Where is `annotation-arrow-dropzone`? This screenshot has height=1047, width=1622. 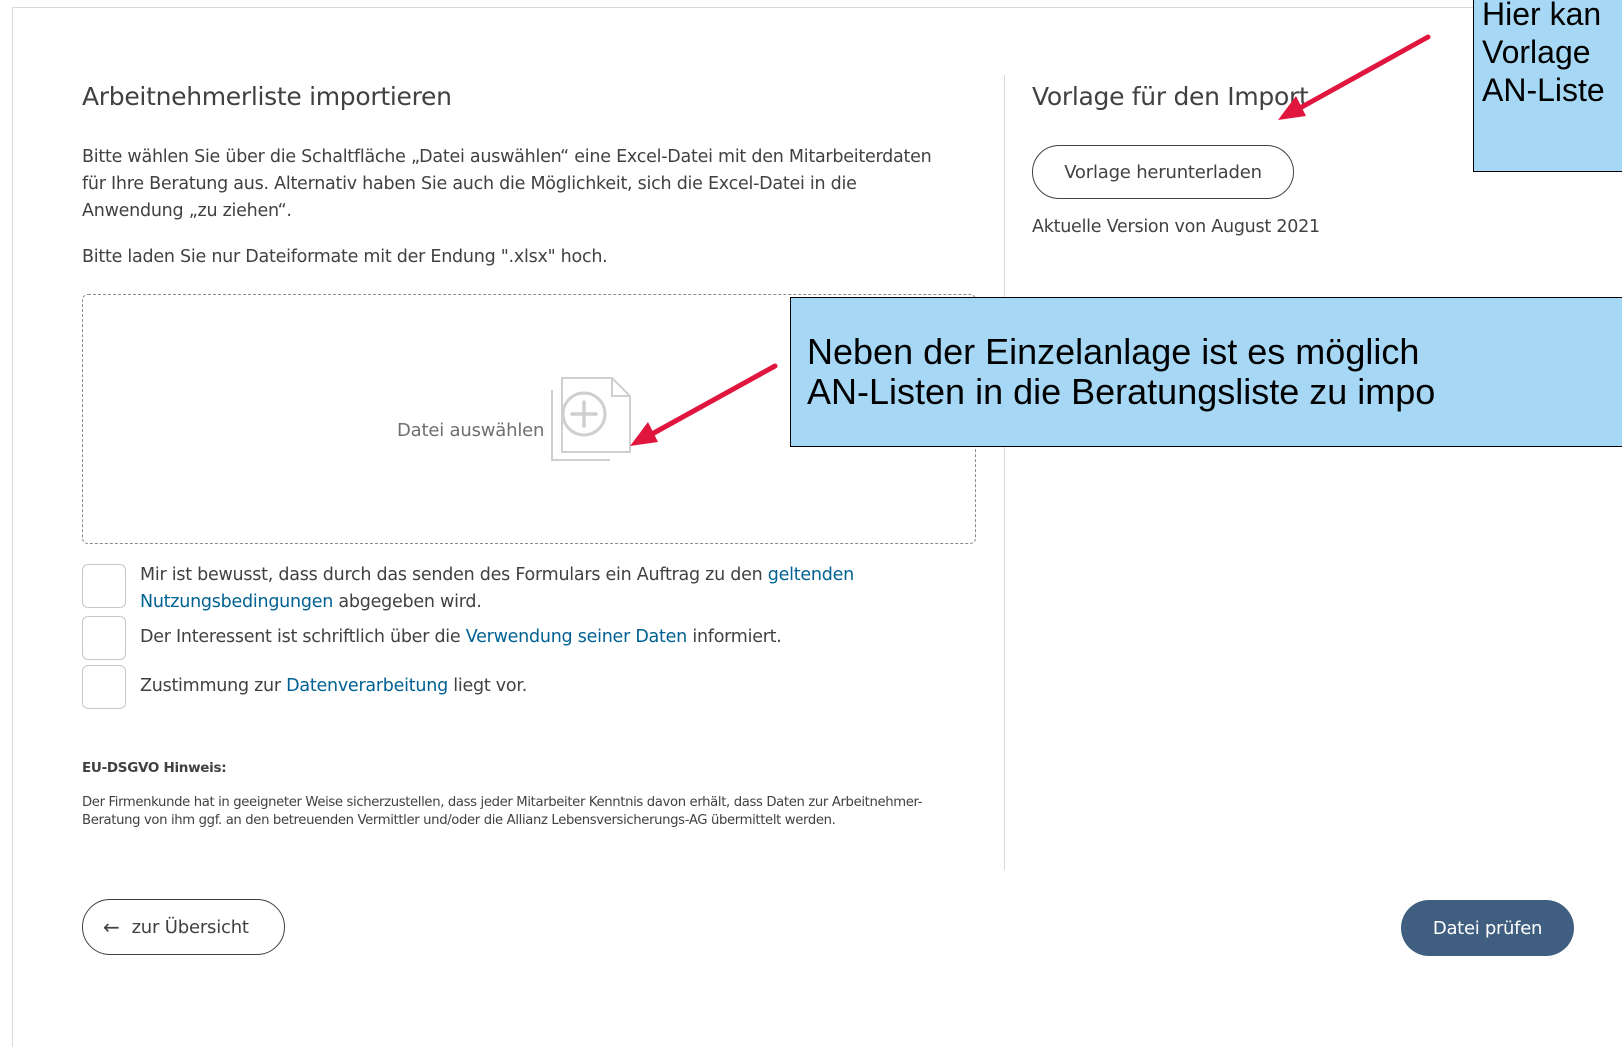 annotation-arrow-dropzone is located at coordinates (704, 404).